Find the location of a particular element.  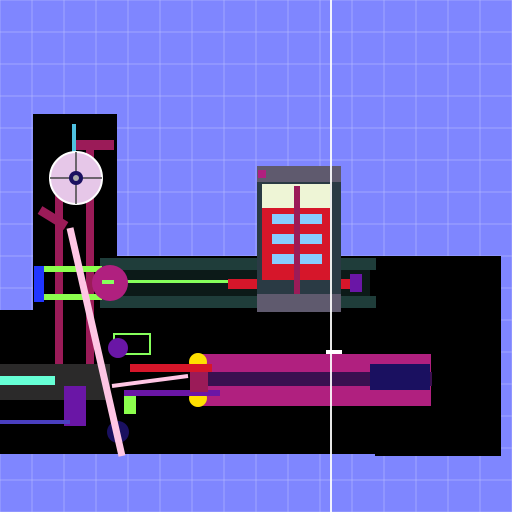

highlight-line is located at coordinates (331, 256).